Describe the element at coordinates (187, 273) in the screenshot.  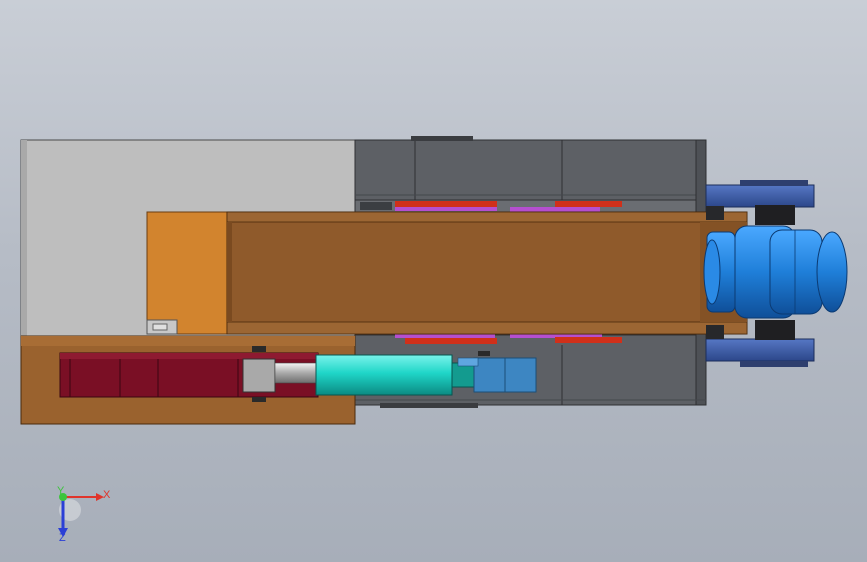
I see `orange-block` at that location.